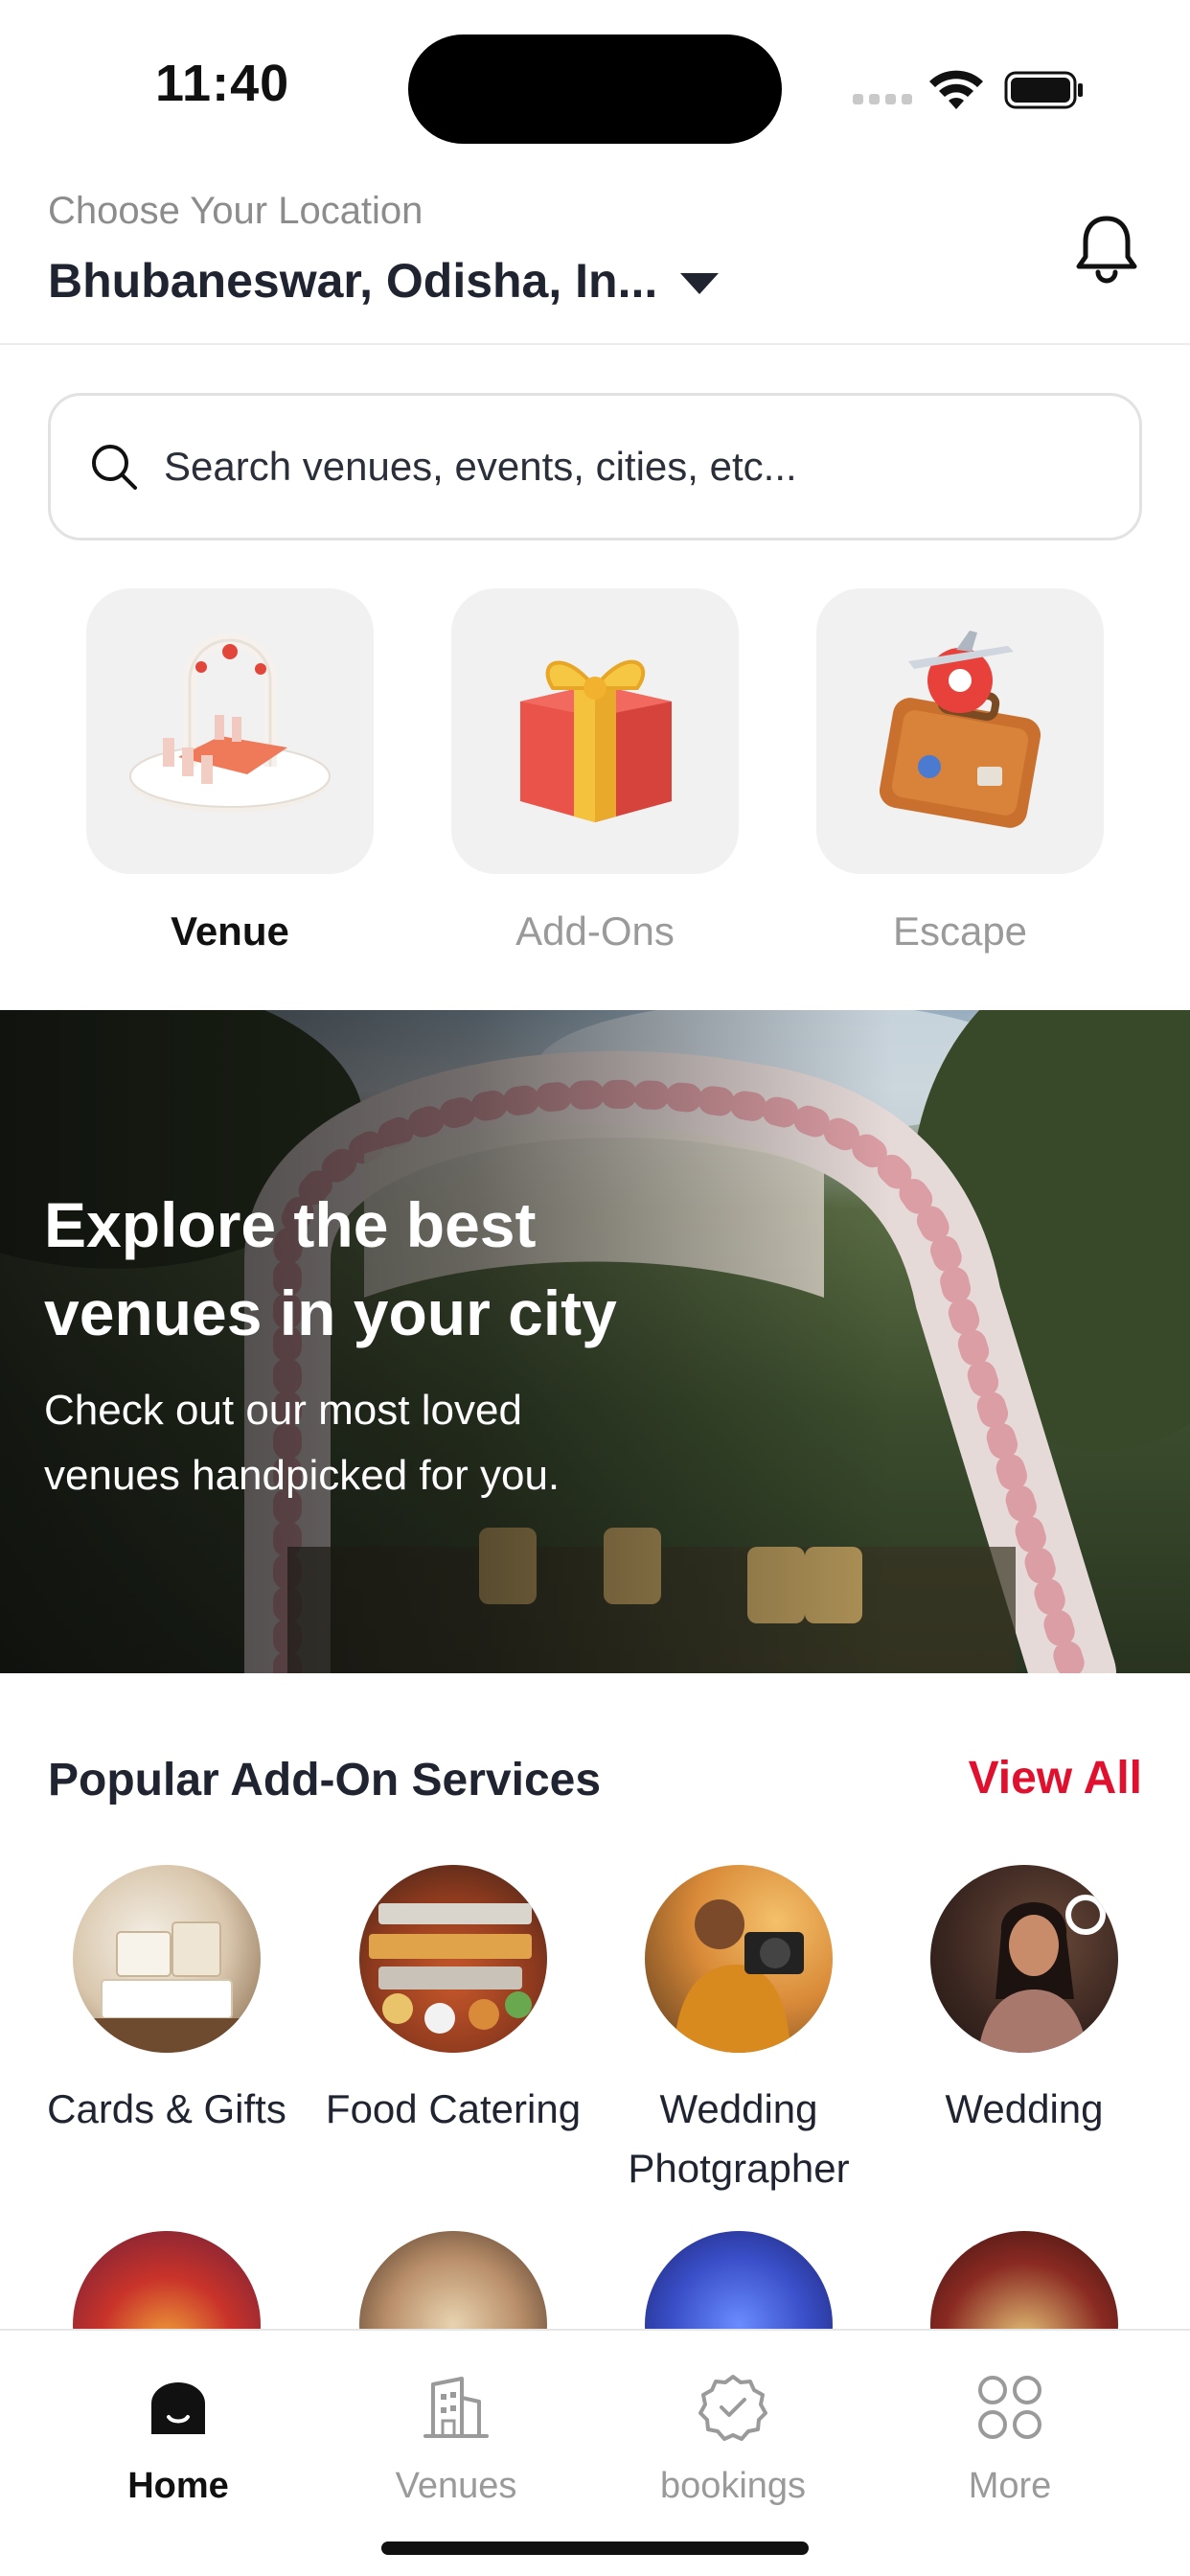  Describe the element at coordinates (624, 467) in the screenshot. I see `search-input` at that location.